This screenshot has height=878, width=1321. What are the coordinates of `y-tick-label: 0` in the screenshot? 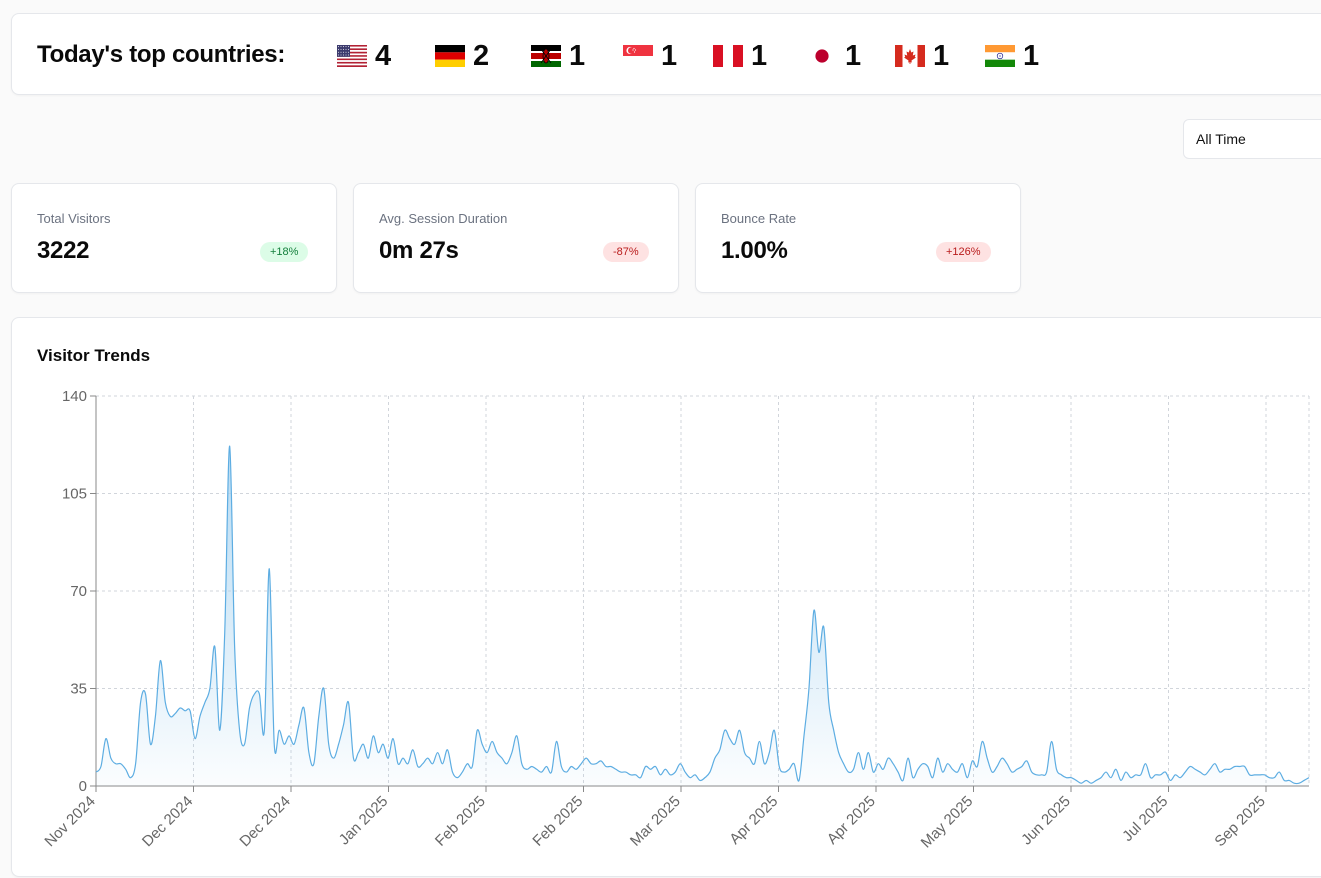 It's located at (83, 786).